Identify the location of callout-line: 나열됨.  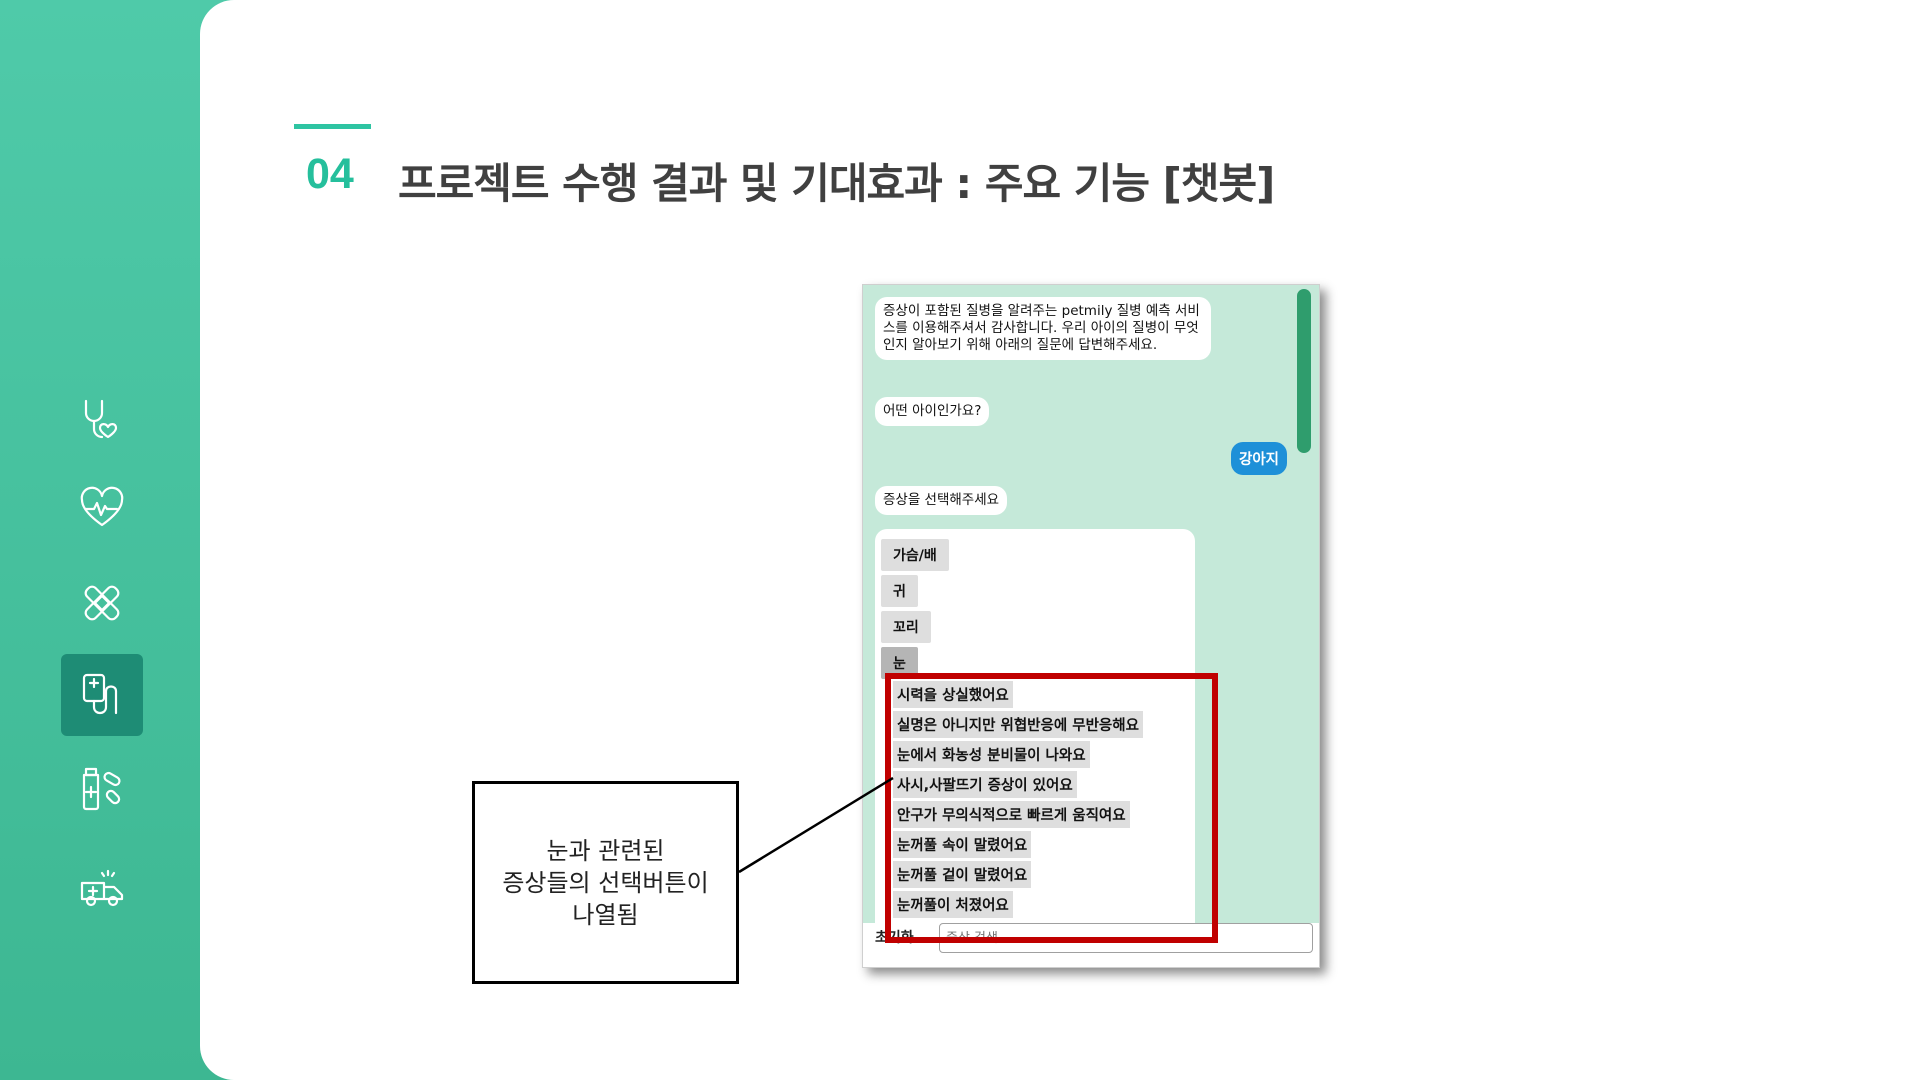
(605, 914).